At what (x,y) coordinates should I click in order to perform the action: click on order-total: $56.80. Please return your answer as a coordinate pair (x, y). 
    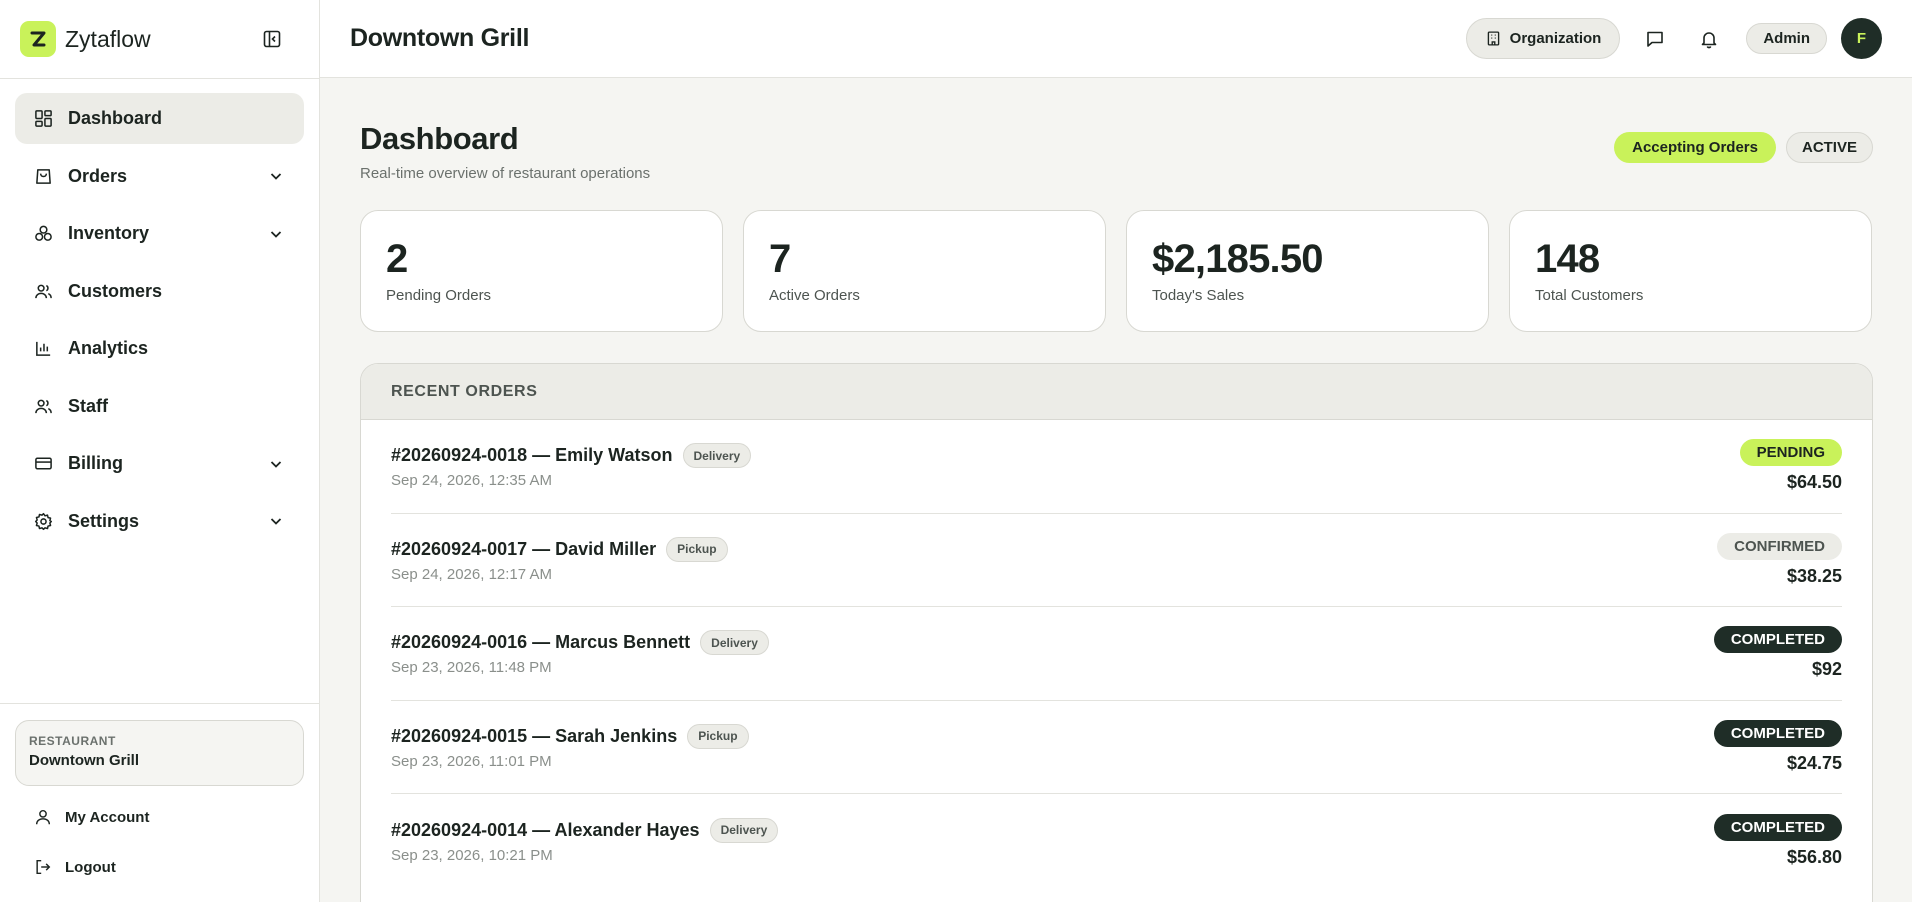
    Looking at the image, I should click on (1814, 856).